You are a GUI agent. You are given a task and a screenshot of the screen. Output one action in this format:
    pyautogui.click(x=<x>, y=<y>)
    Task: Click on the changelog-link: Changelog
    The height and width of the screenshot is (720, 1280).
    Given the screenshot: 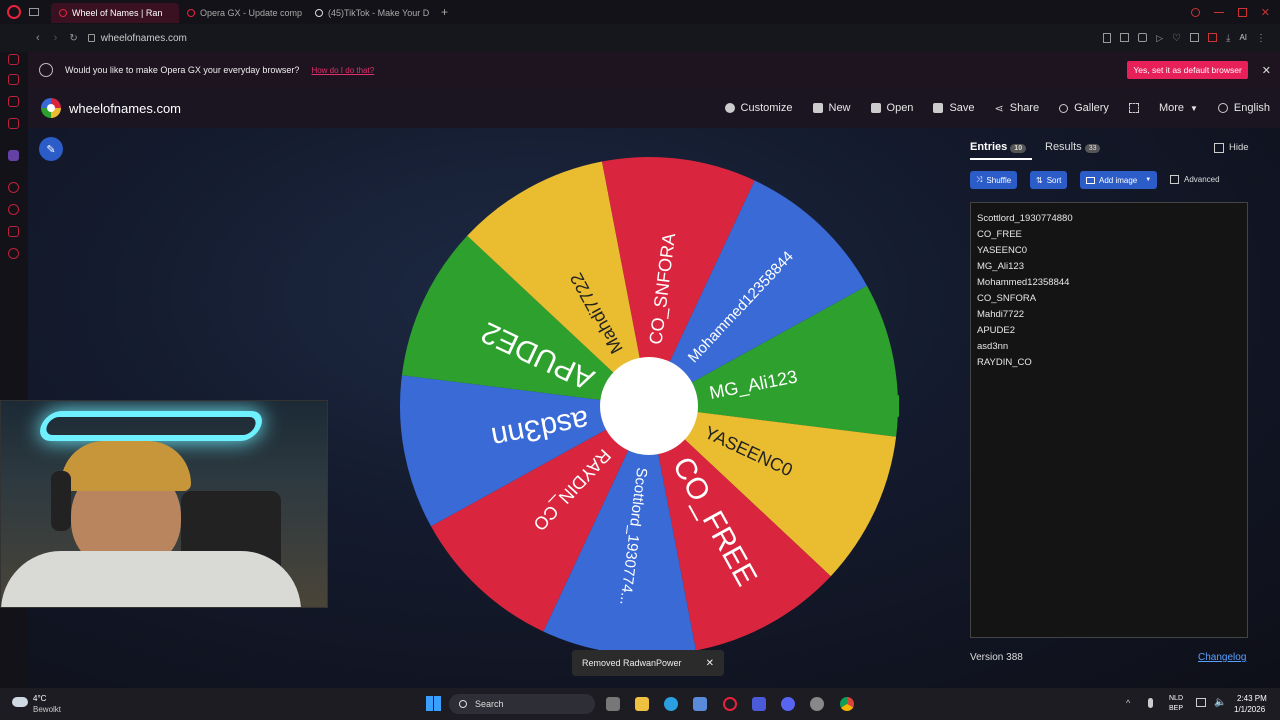 What is the action you would take?
    pyautogui.click(x=1222, y=657)
    